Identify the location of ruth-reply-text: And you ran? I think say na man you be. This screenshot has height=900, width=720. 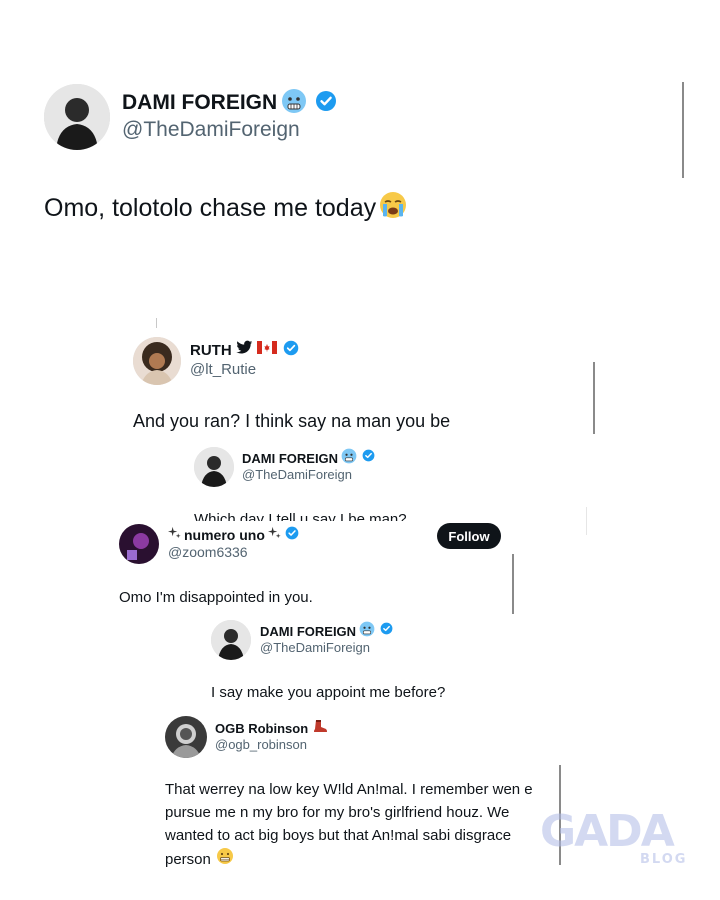
(292, 421).